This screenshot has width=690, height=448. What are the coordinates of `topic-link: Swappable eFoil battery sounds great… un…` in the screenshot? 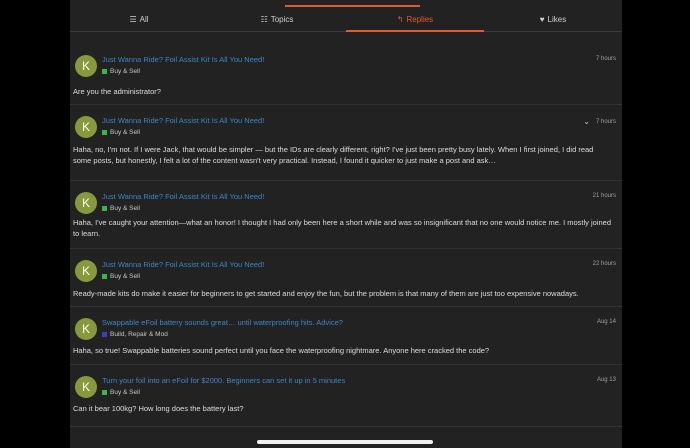 It's located at (222, 322).